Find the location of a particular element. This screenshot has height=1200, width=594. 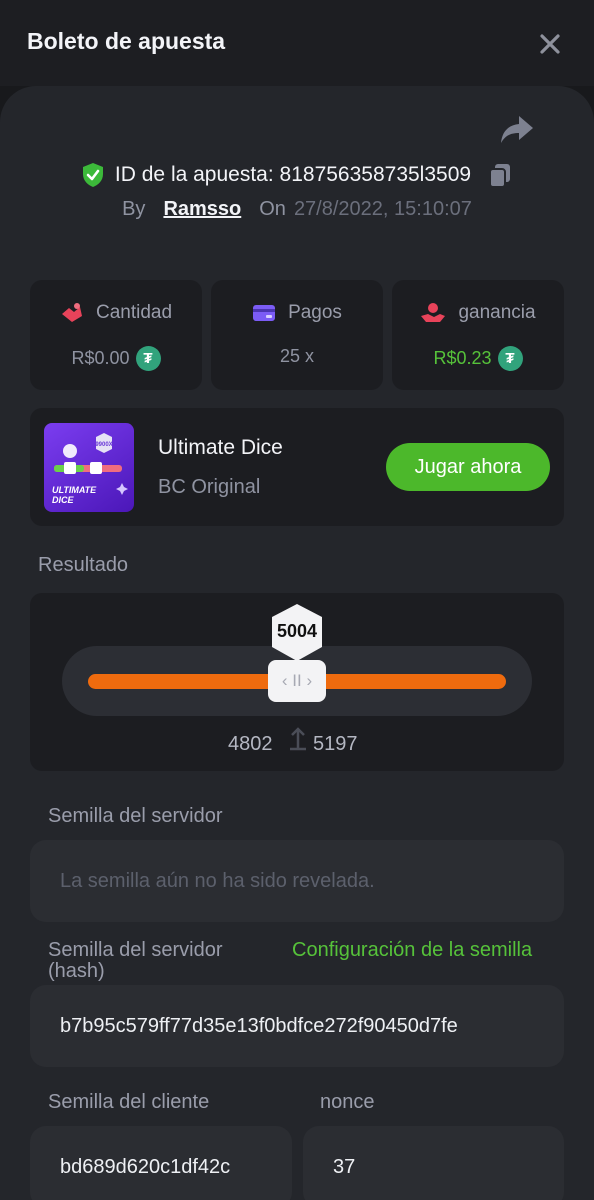

author-row: By Ramsso On 27/8/2022, 15:10:07 is located at coordinates (297, 209).